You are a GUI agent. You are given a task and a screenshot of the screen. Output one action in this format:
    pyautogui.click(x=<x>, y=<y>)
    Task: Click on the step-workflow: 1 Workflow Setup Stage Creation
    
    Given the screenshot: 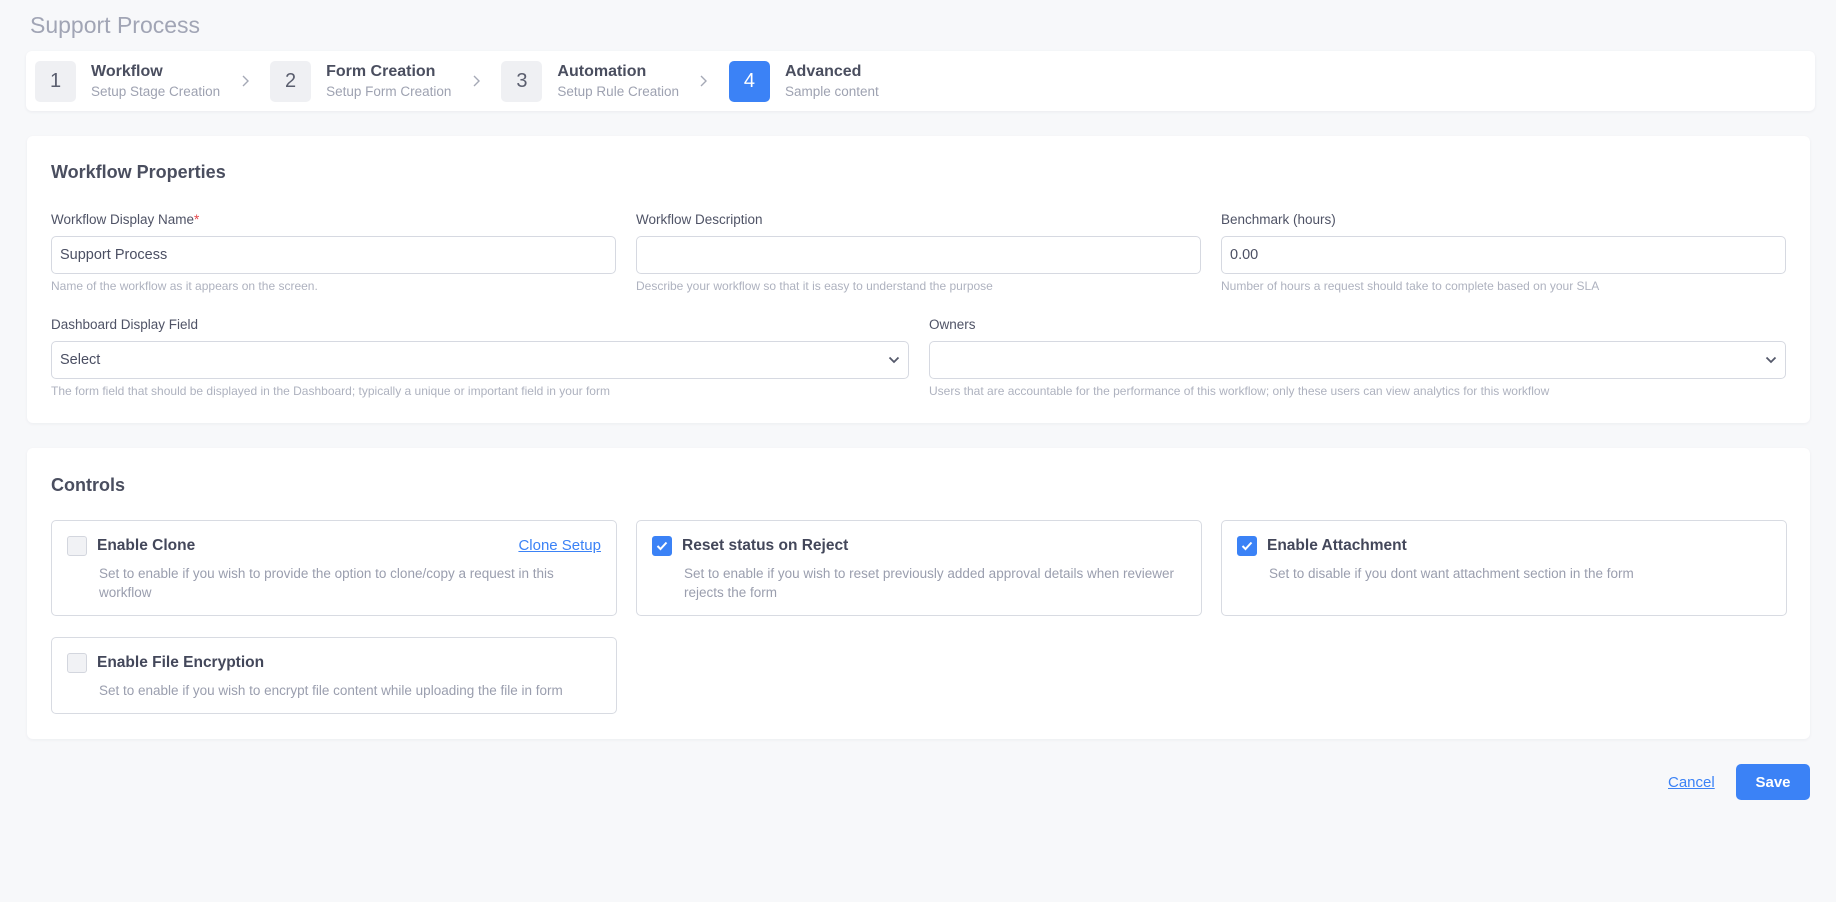 What is the action you would take?
    pyautogui.click(x=128, y=81)
    